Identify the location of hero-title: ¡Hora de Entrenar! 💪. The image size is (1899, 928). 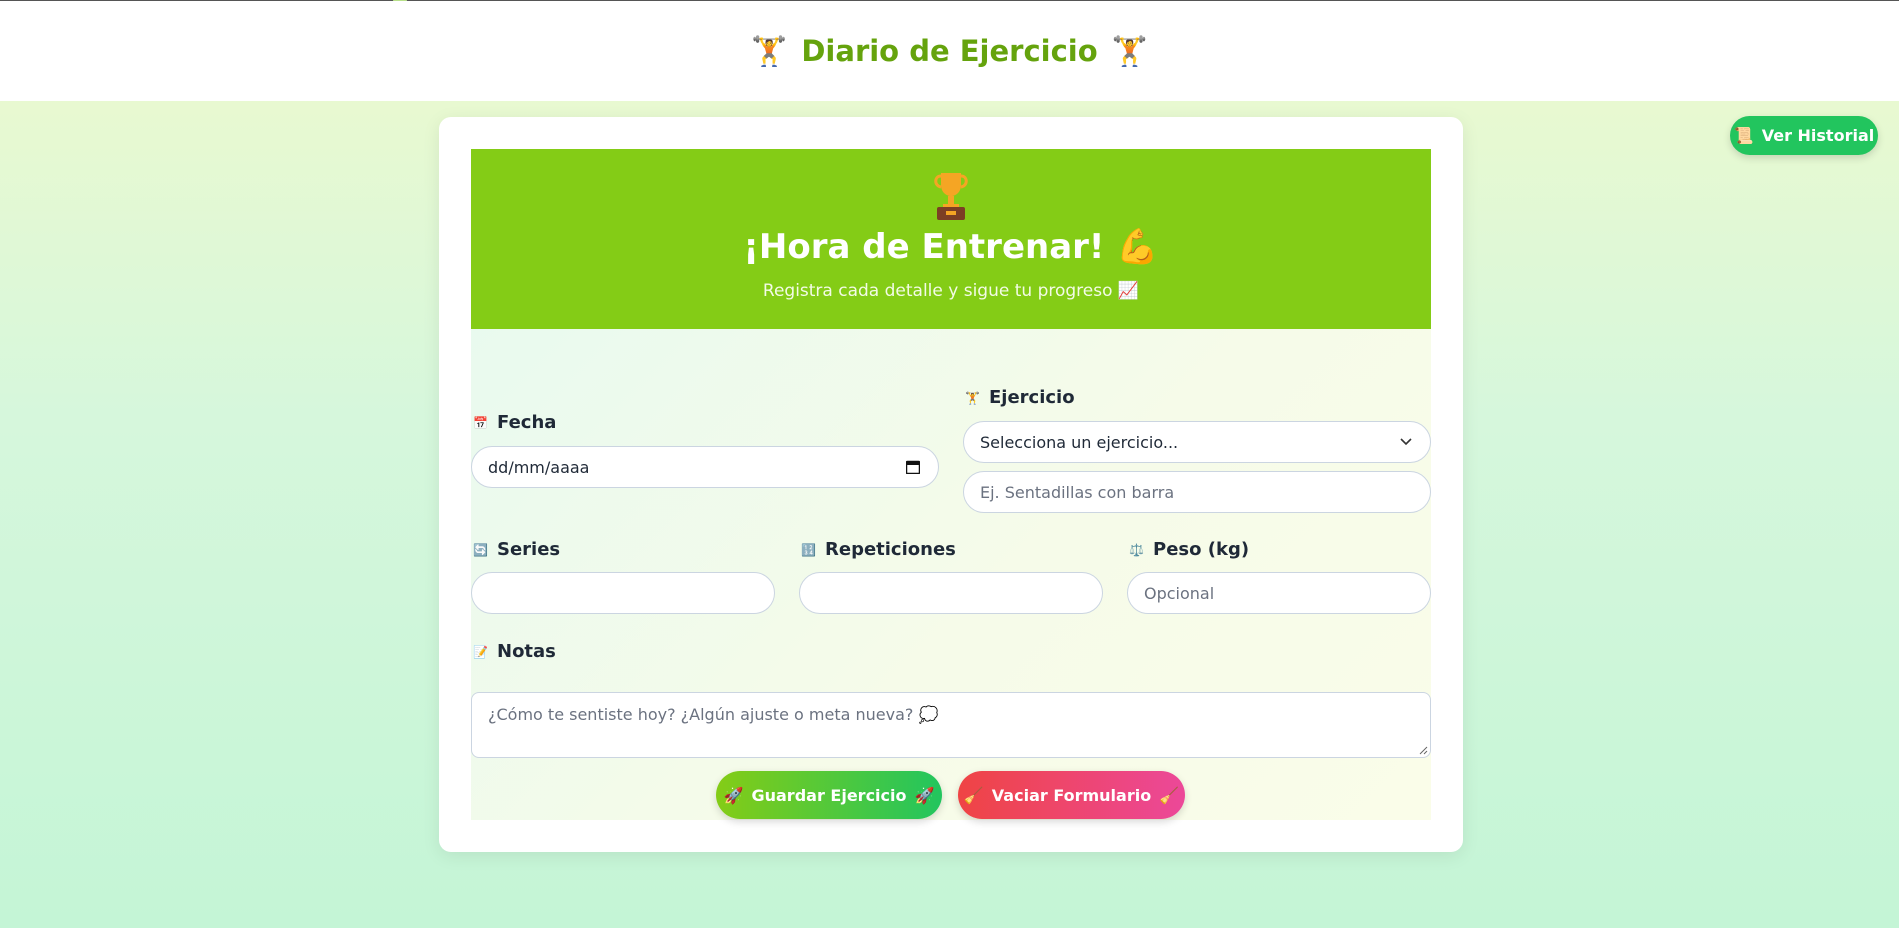
(951, 247).